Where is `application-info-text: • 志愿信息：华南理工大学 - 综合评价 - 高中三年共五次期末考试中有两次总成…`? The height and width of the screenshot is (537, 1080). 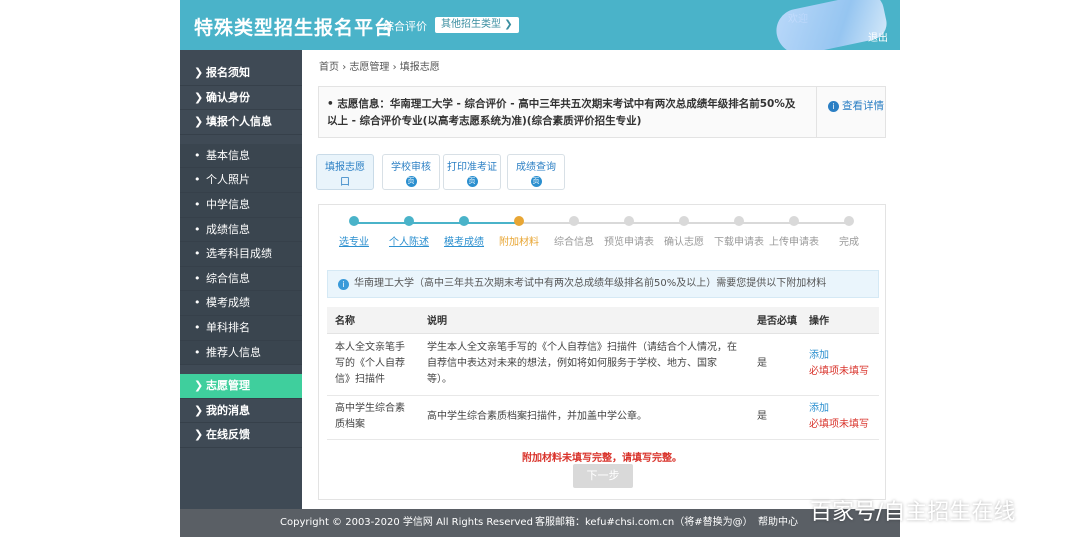 application-info-text: • 志愿信息：华南理工大学 - 综合评价 - 高中三年共五次期末考试中有两次总成… is located at coordinates (561, 112).